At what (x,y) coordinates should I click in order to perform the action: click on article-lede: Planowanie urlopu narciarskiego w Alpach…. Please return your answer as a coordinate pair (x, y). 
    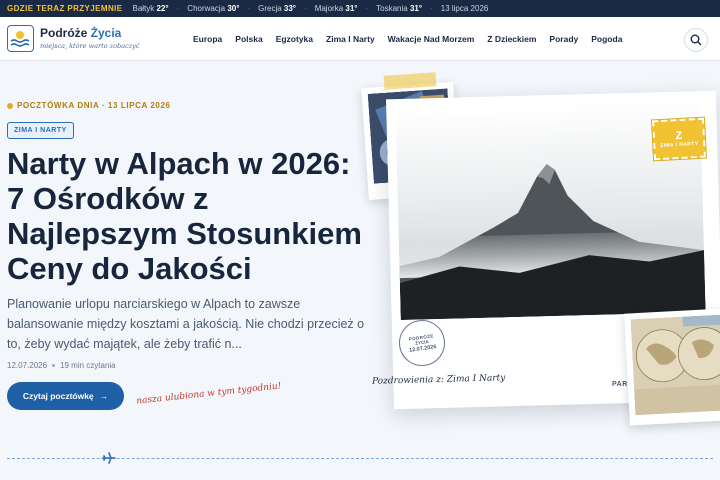
    Looking at the image, I should click on (186, 324).